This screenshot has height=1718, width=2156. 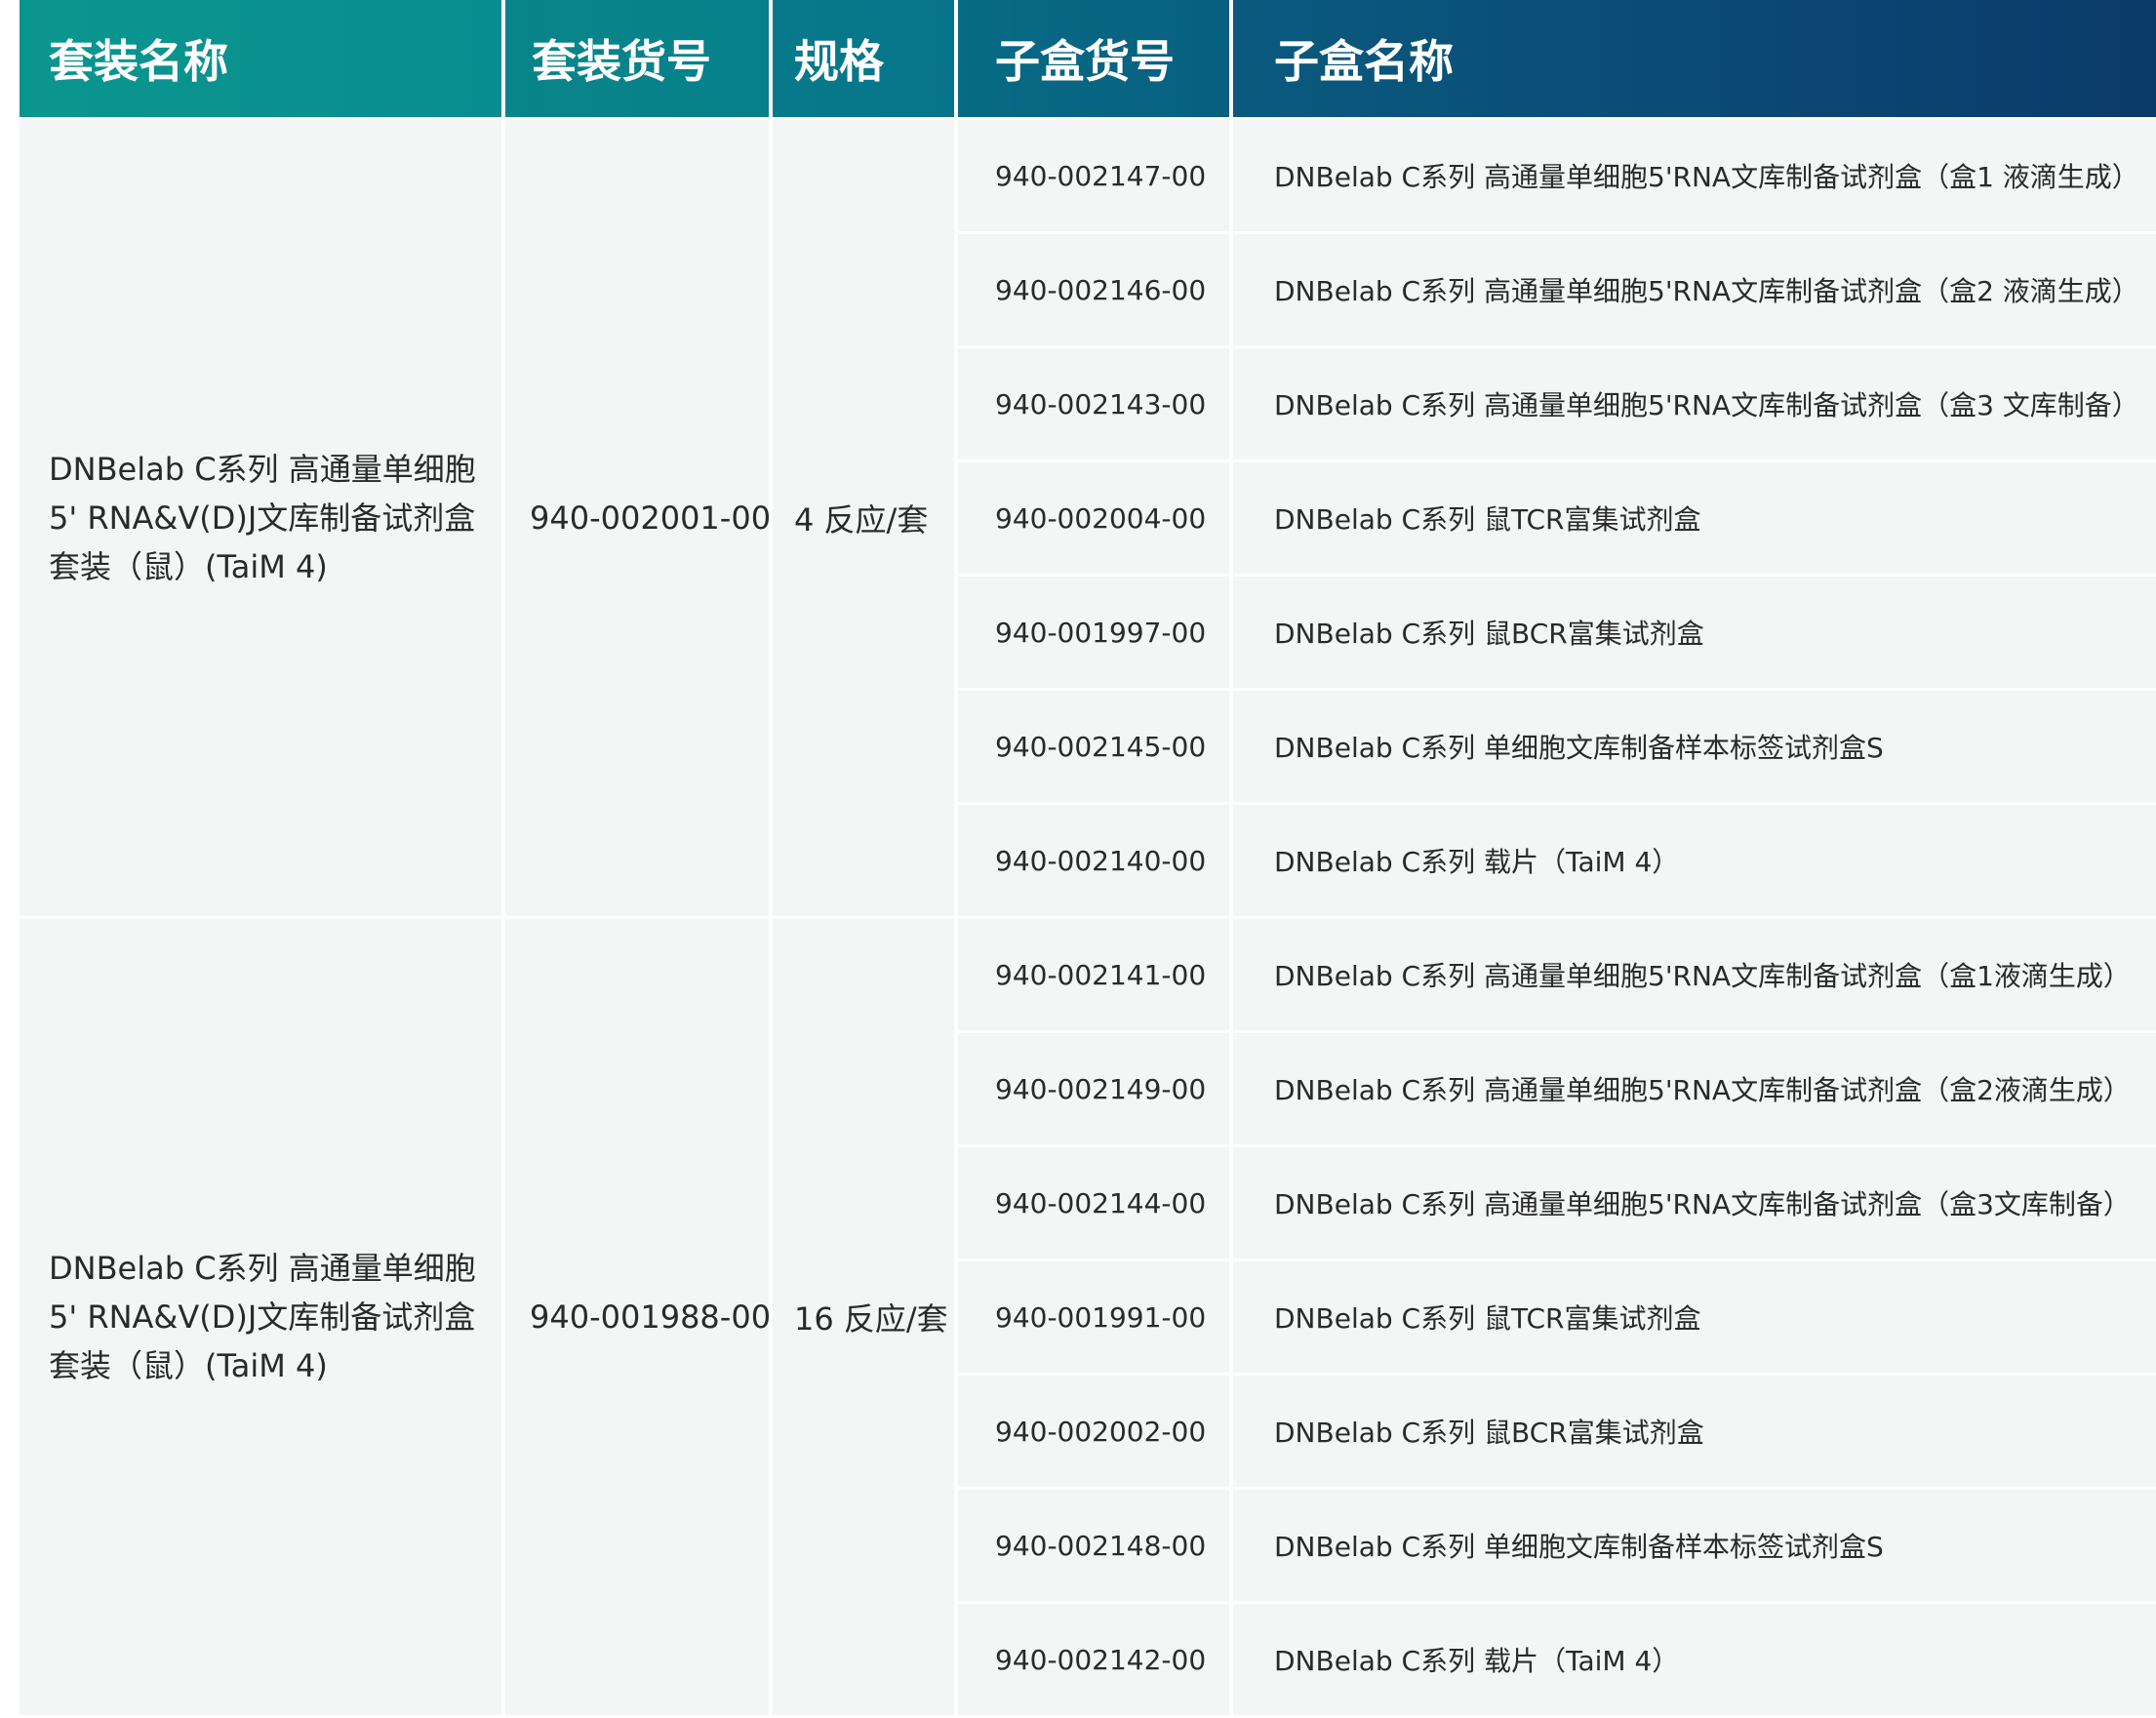 I want to click on sub-catalog-cell: 940-002145-00, so click(x=1093, y=748).